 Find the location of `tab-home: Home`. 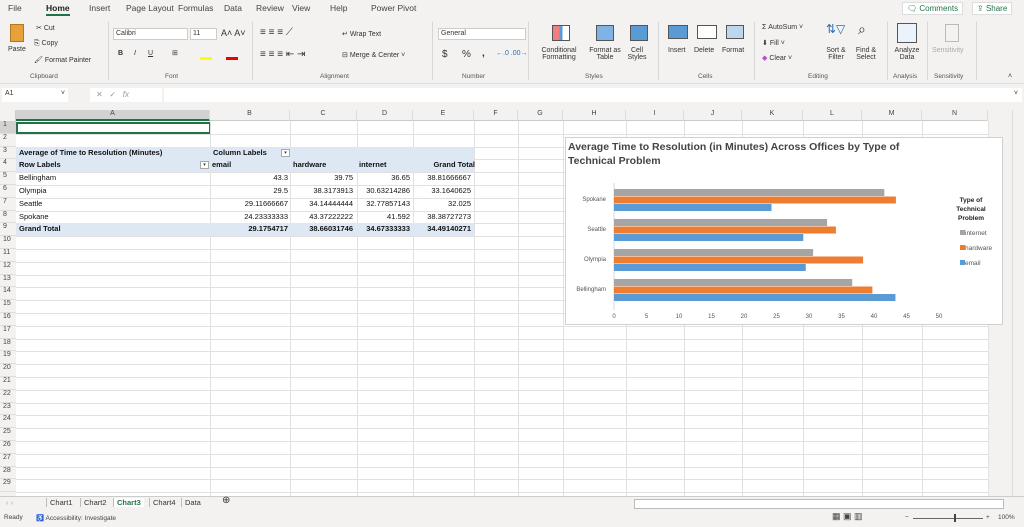

tab-home: Home is located at coordinates (58, 9).